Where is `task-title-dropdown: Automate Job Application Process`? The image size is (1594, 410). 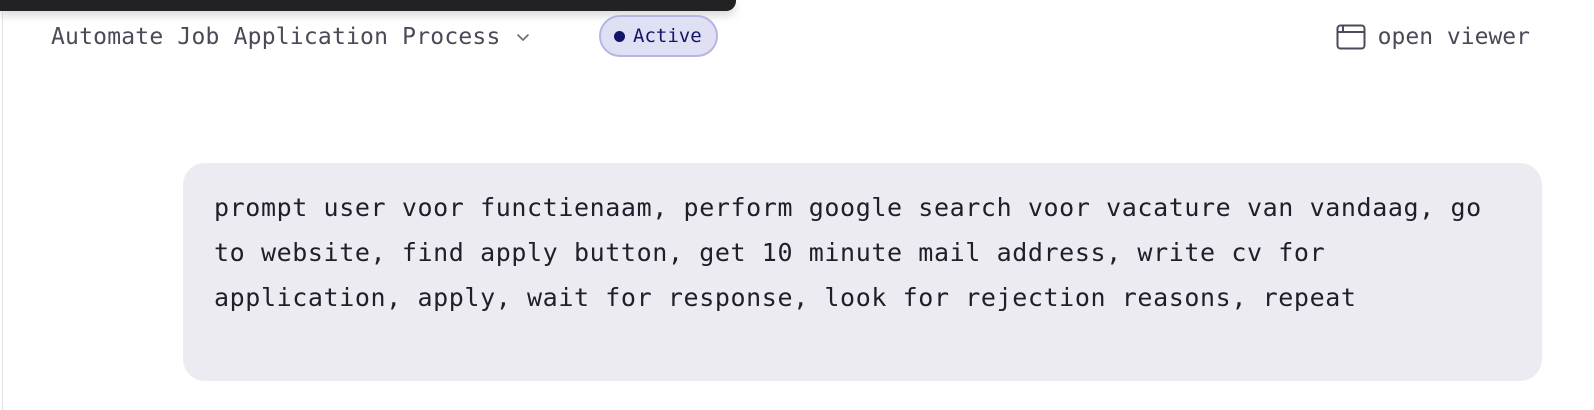 task-title-dropdown: Automate Job Application Process is located at coordinates (291, 37).